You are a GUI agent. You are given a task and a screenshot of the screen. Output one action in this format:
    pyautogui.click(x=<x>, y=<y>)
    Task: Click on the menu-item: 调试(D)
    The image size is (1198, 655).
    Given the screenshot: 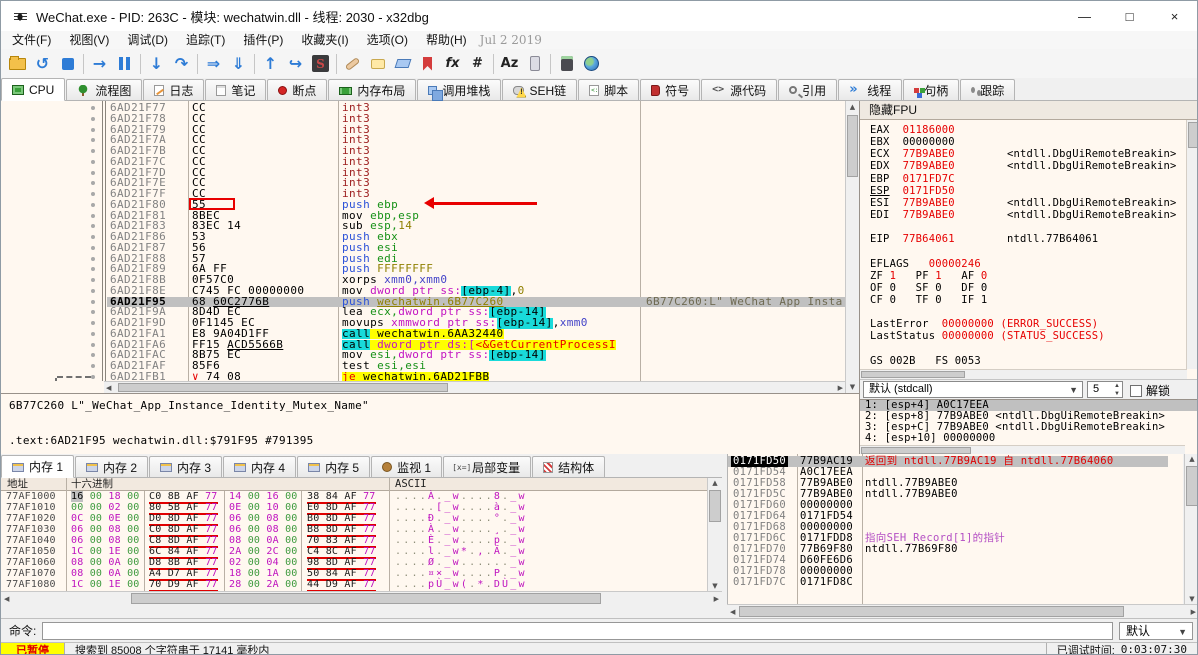 What is the action you would take?
    pyautogui.click(x=147, y=40)
    